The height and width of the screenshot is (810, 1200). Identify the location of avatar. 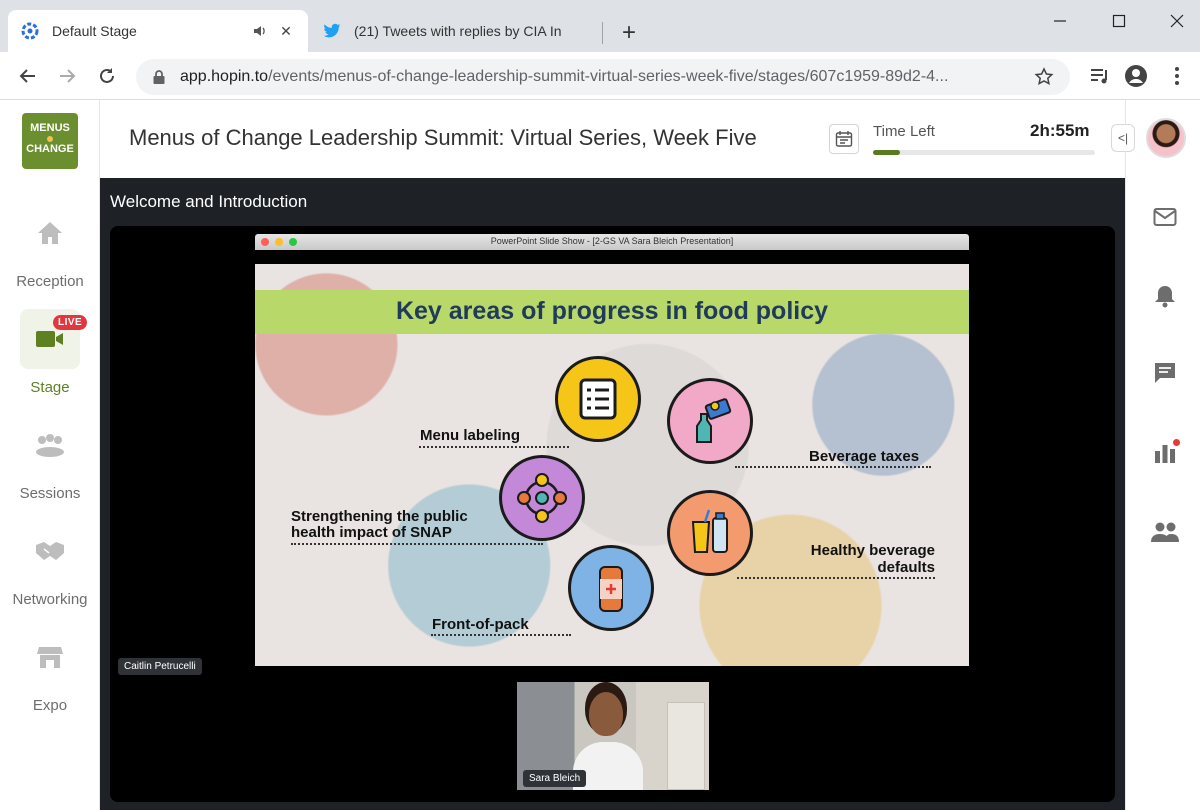
(1166, 138).